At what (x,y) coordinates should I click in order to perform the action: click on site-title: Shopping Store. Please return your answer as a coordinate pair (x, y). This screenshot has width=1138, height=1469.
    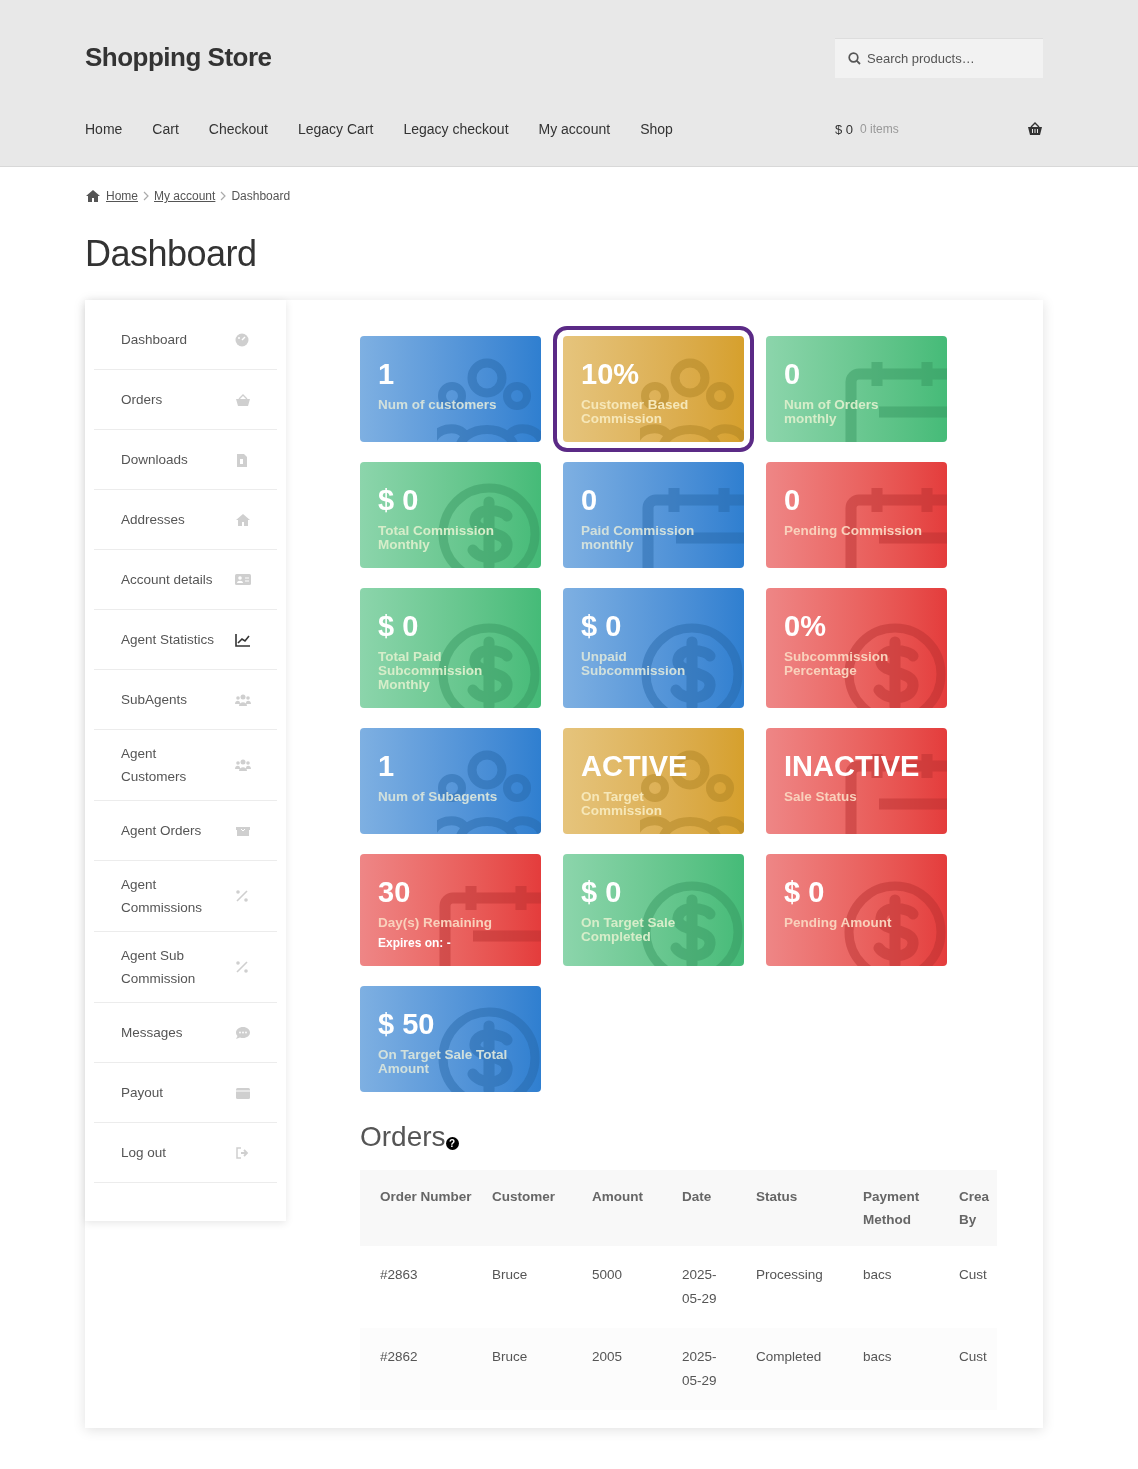
    Looking at the image, I should click on (178, 57).